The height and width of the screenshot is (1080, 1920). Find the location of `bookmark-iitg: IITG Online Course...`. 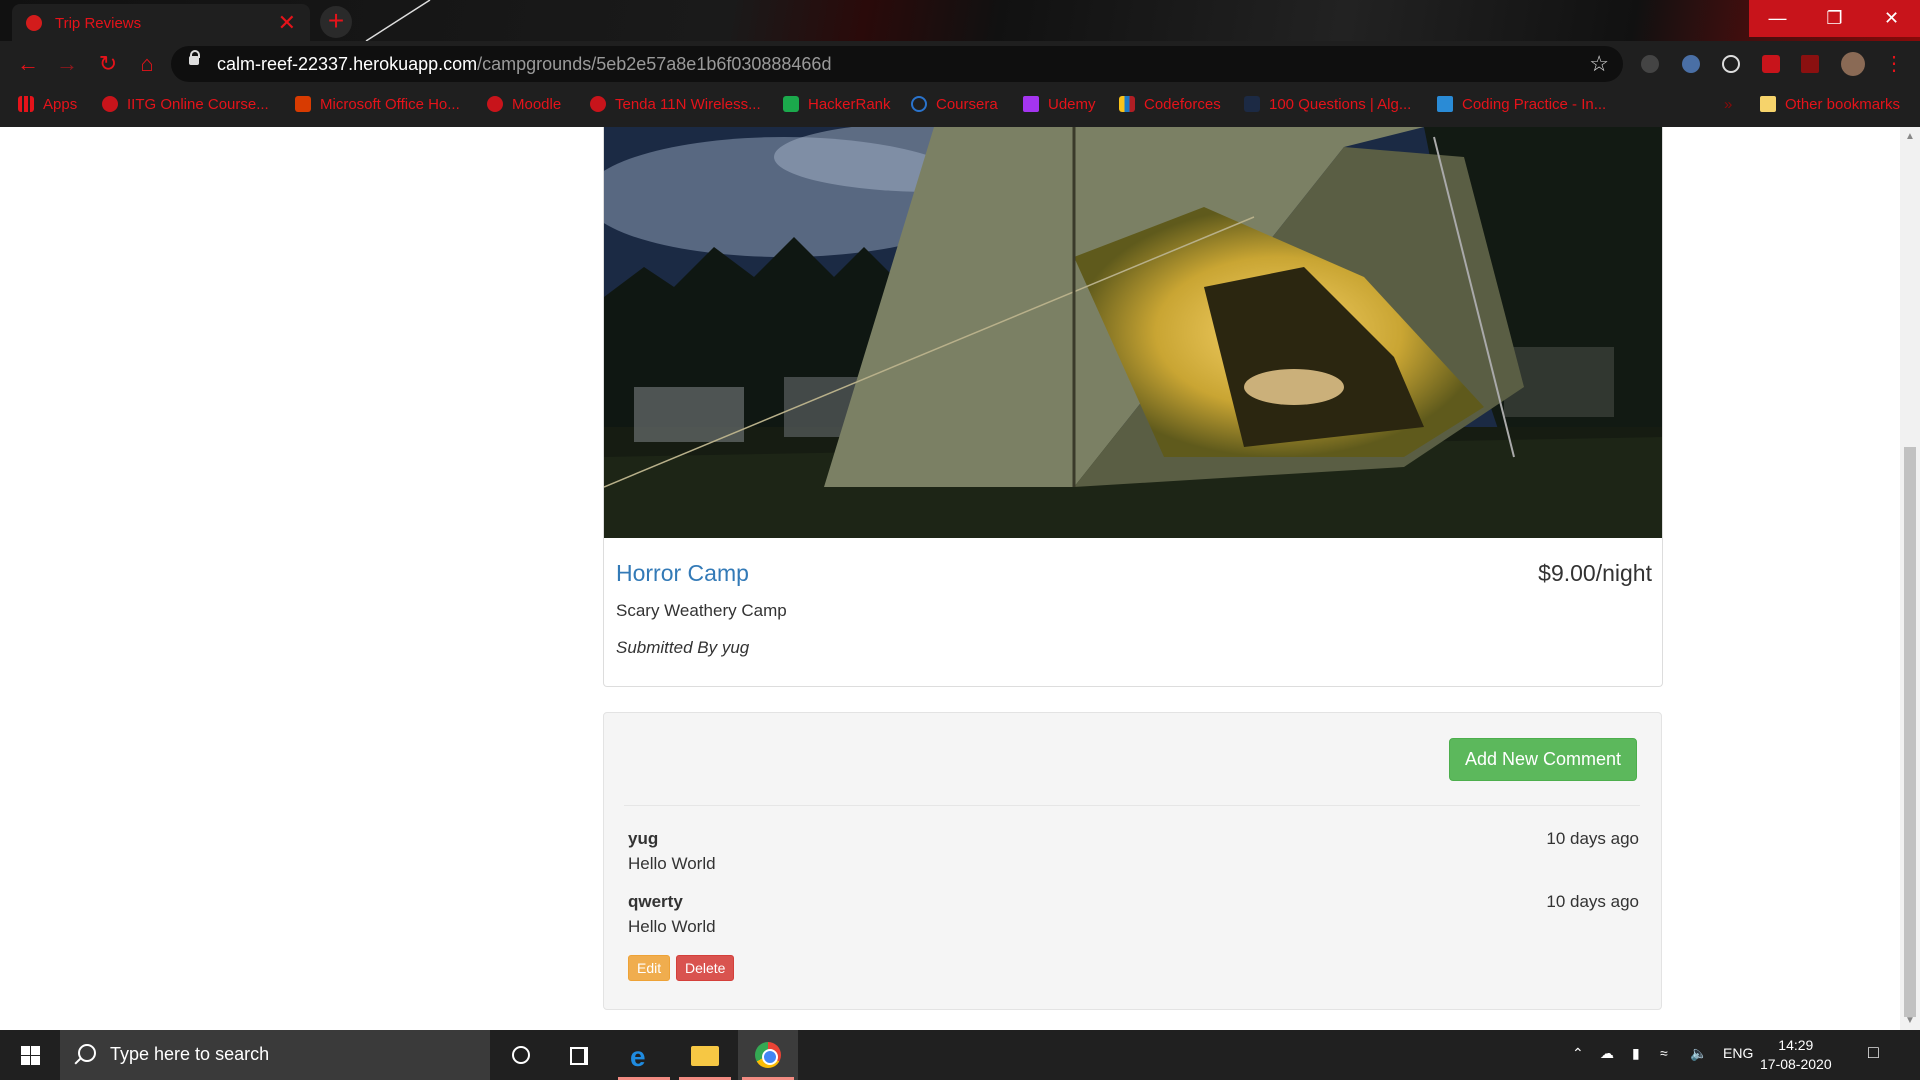

bookmark-iitg: IITG Online Course... is located at coordinates (185, 104).